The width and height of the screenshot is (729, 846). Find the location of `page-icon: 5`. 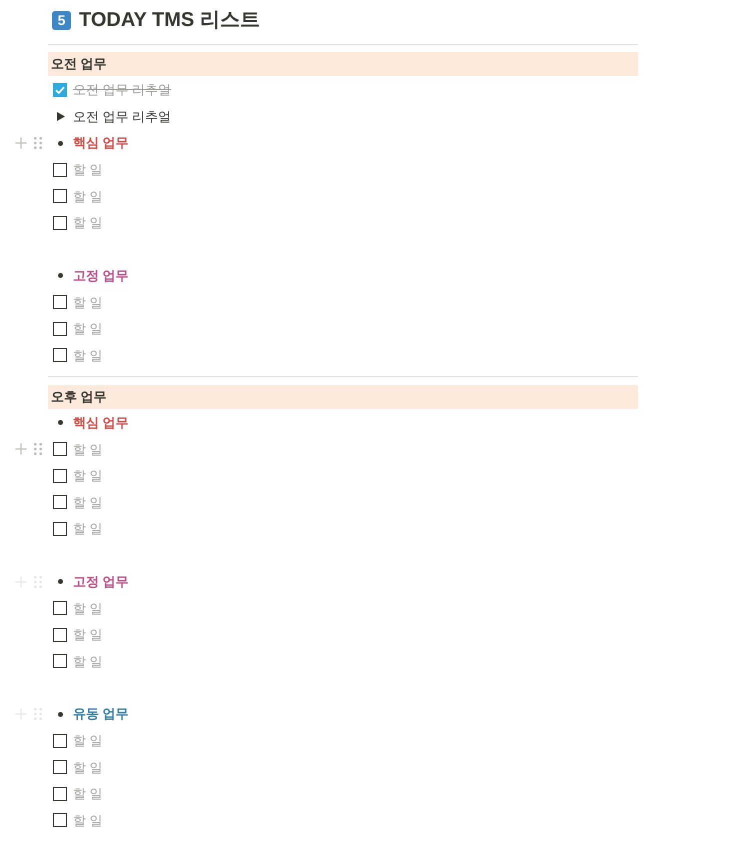

page-icon: 5 is located at coordinates (61, 20).